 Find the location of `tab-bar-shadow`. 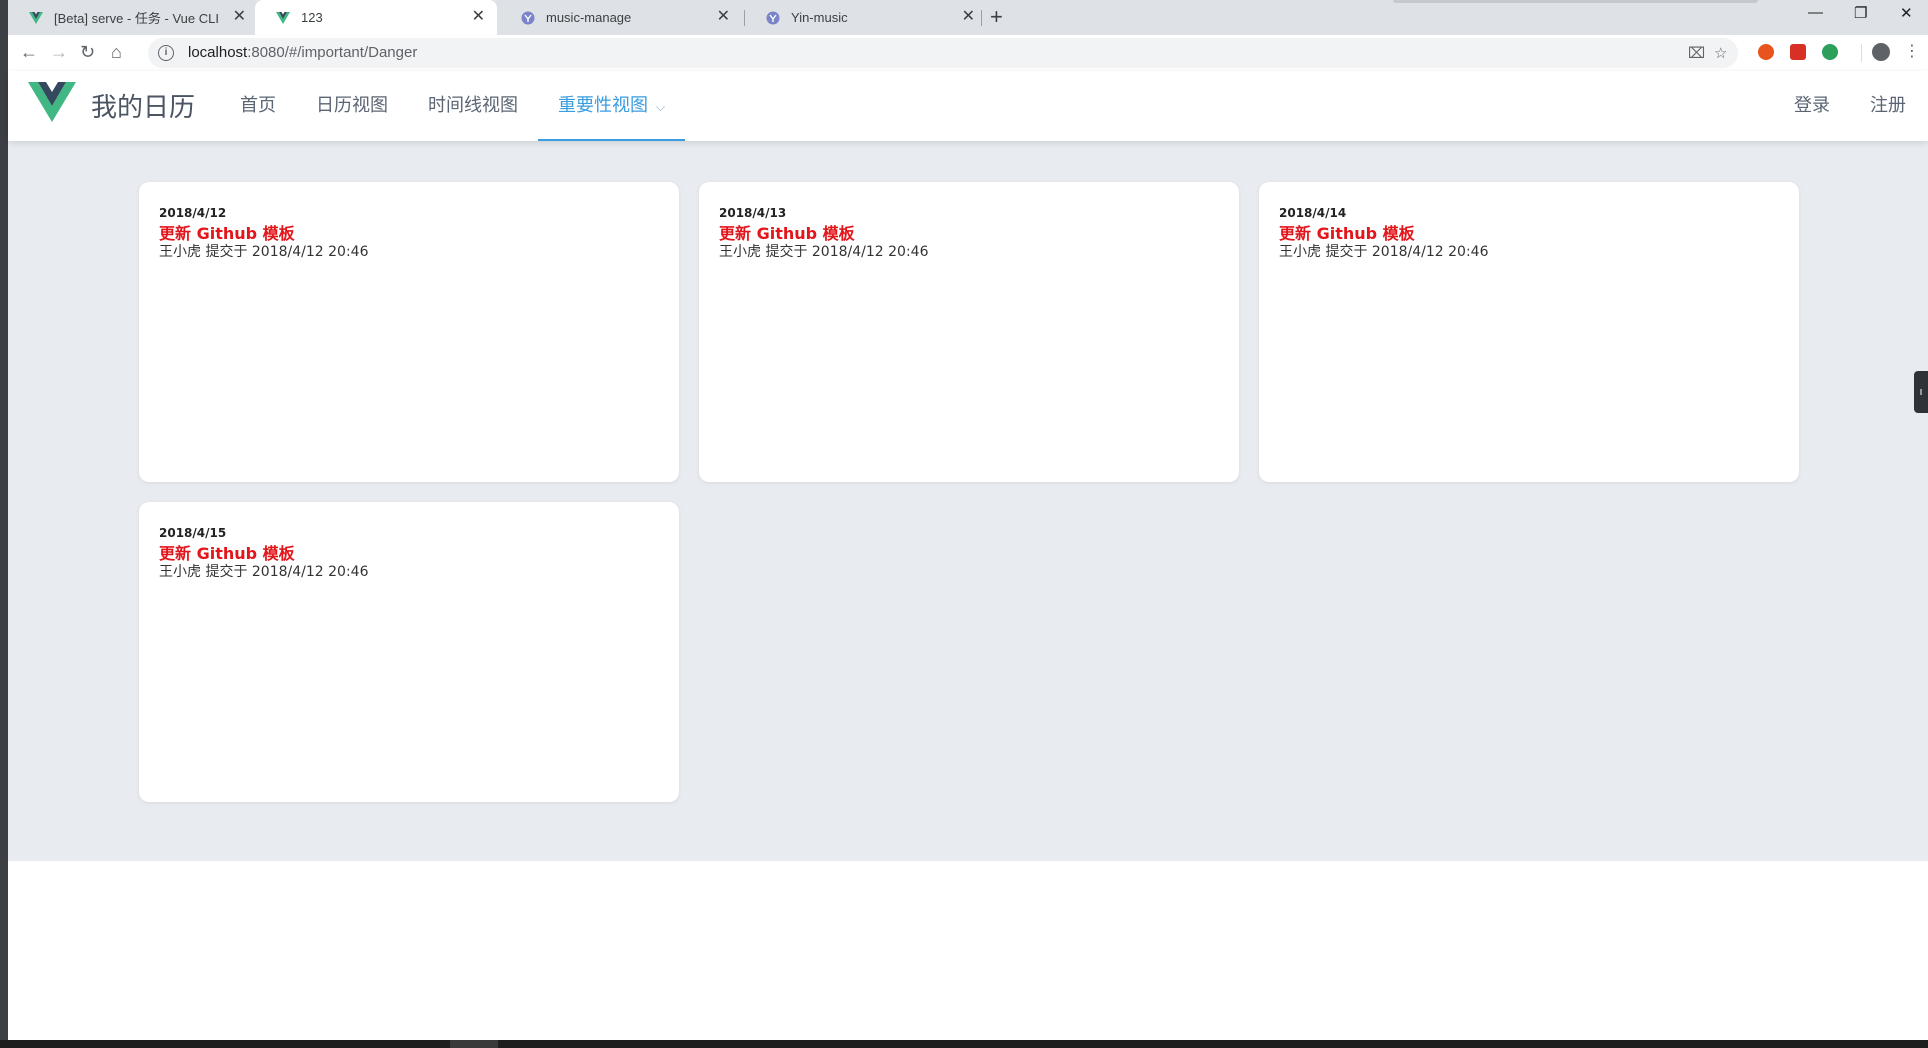

tab-bar-shadow is located at coordinates (1575, 1).